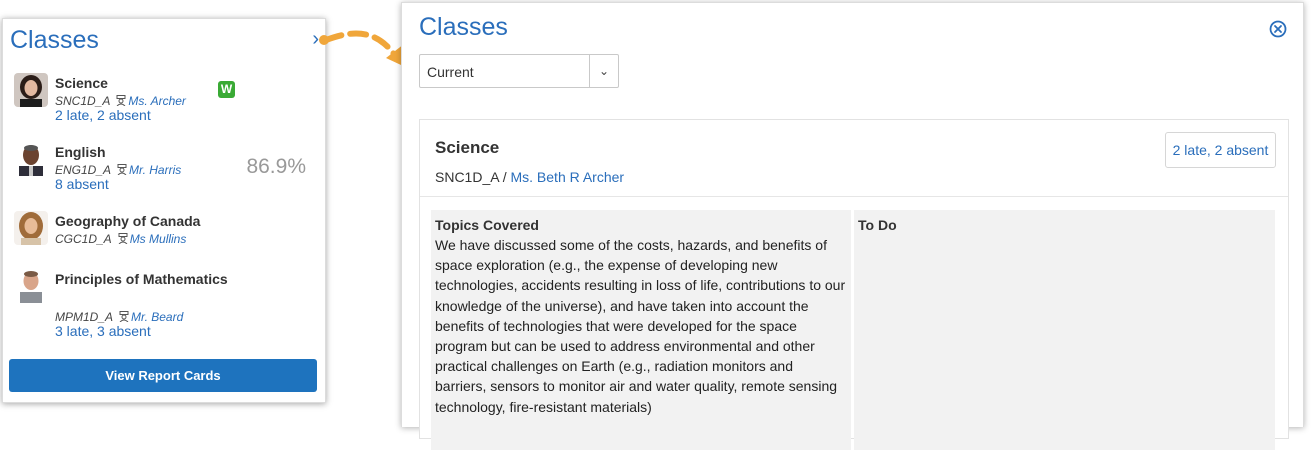  I want to click on class-meta: CGC1D_A Ms Mullins, so click(120, 239).